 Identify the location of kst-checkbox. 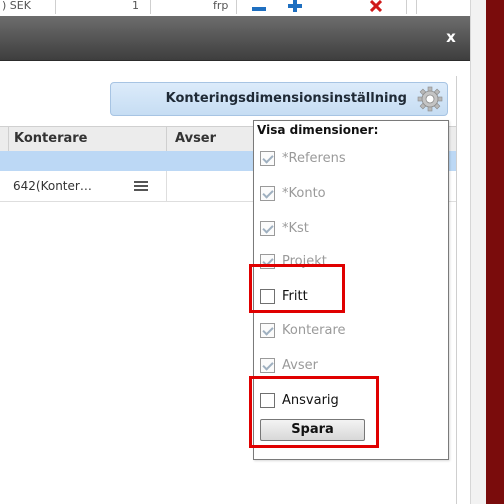
(267, 228).